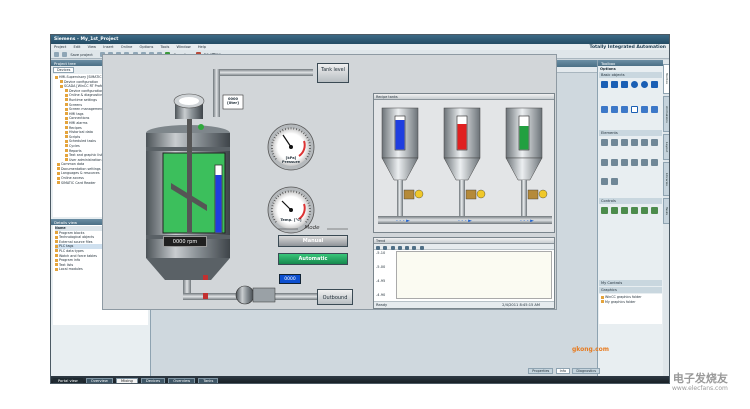  I want to click on new-icon, so click(56, 54).